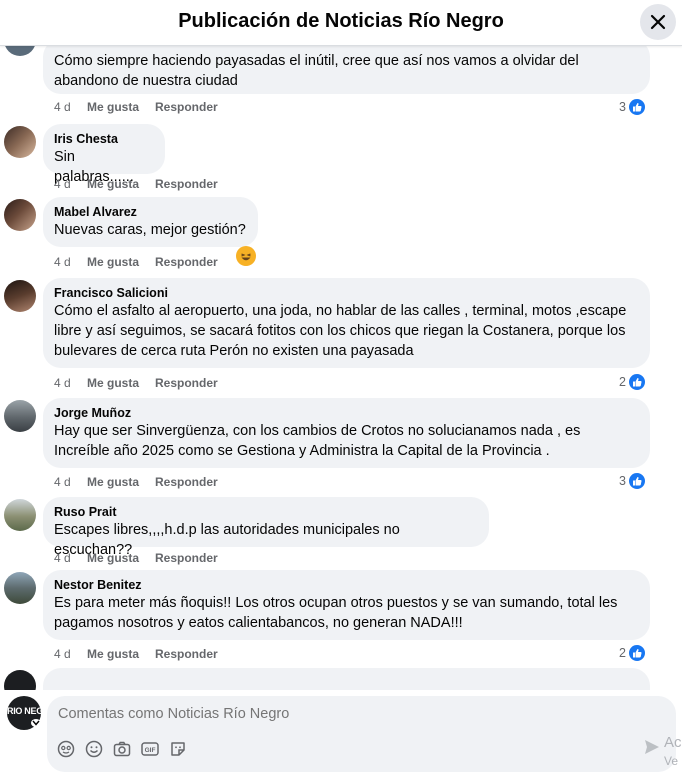  I want to click on dialog-title: Publicación de Noticias Río Negro, so click(341, 21).